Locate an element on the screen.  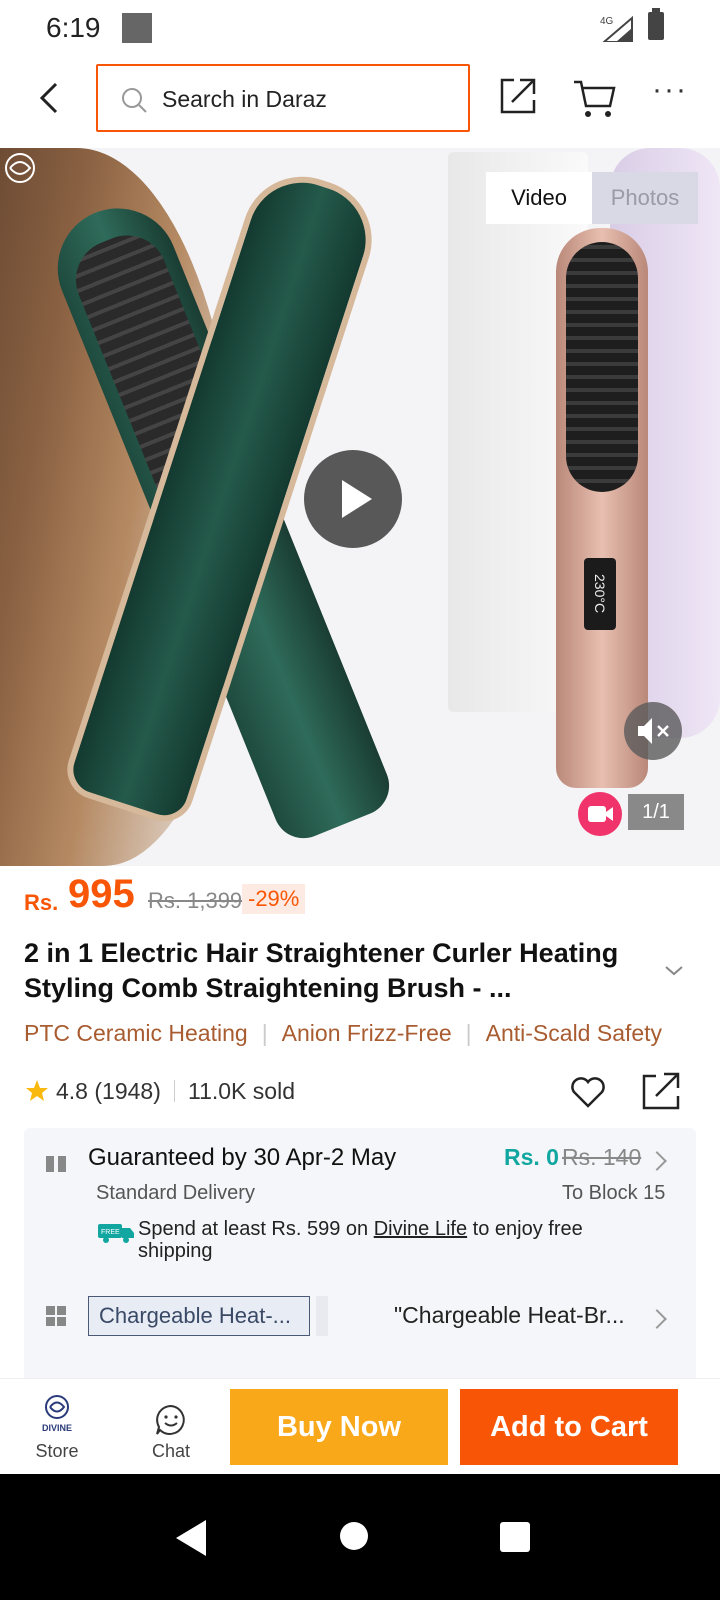
system-nav-bar is located at coordinates (360, 1537).